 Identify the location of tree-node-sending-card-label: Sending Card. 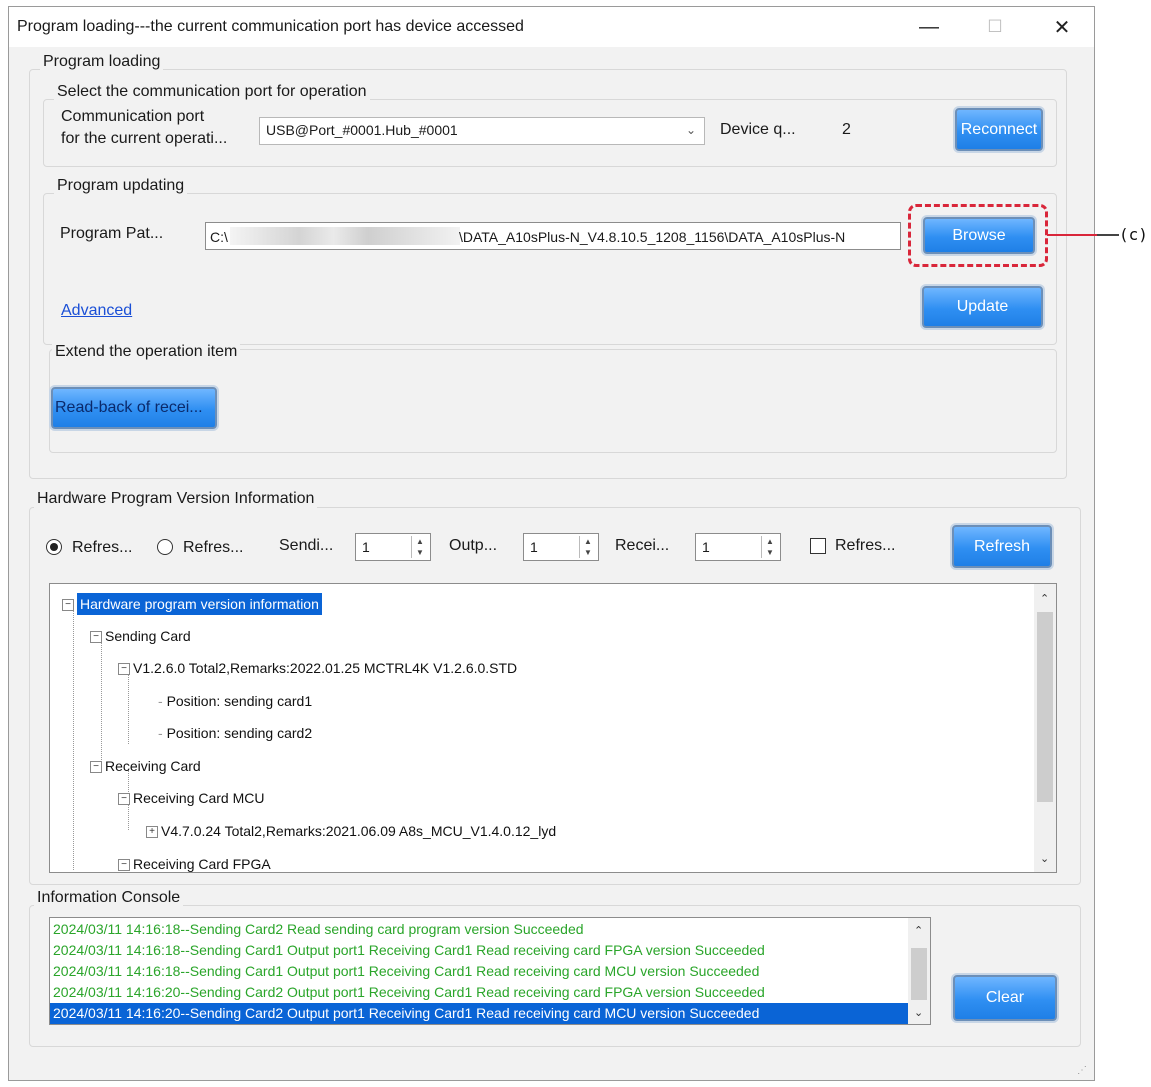
(148, 636).